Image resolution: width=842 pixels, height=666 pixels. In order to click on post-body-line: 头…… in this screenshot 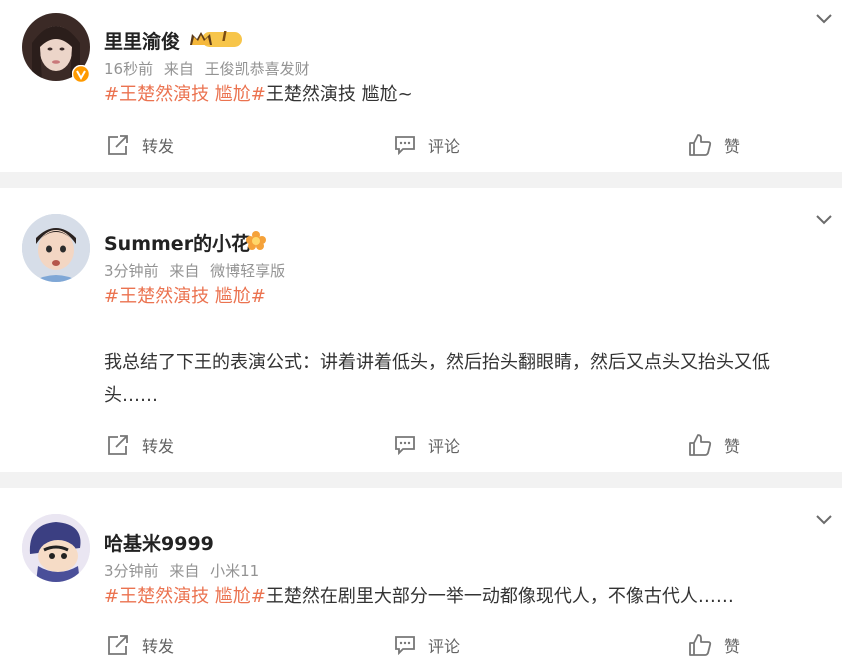, I will do `click(131, 395)`.